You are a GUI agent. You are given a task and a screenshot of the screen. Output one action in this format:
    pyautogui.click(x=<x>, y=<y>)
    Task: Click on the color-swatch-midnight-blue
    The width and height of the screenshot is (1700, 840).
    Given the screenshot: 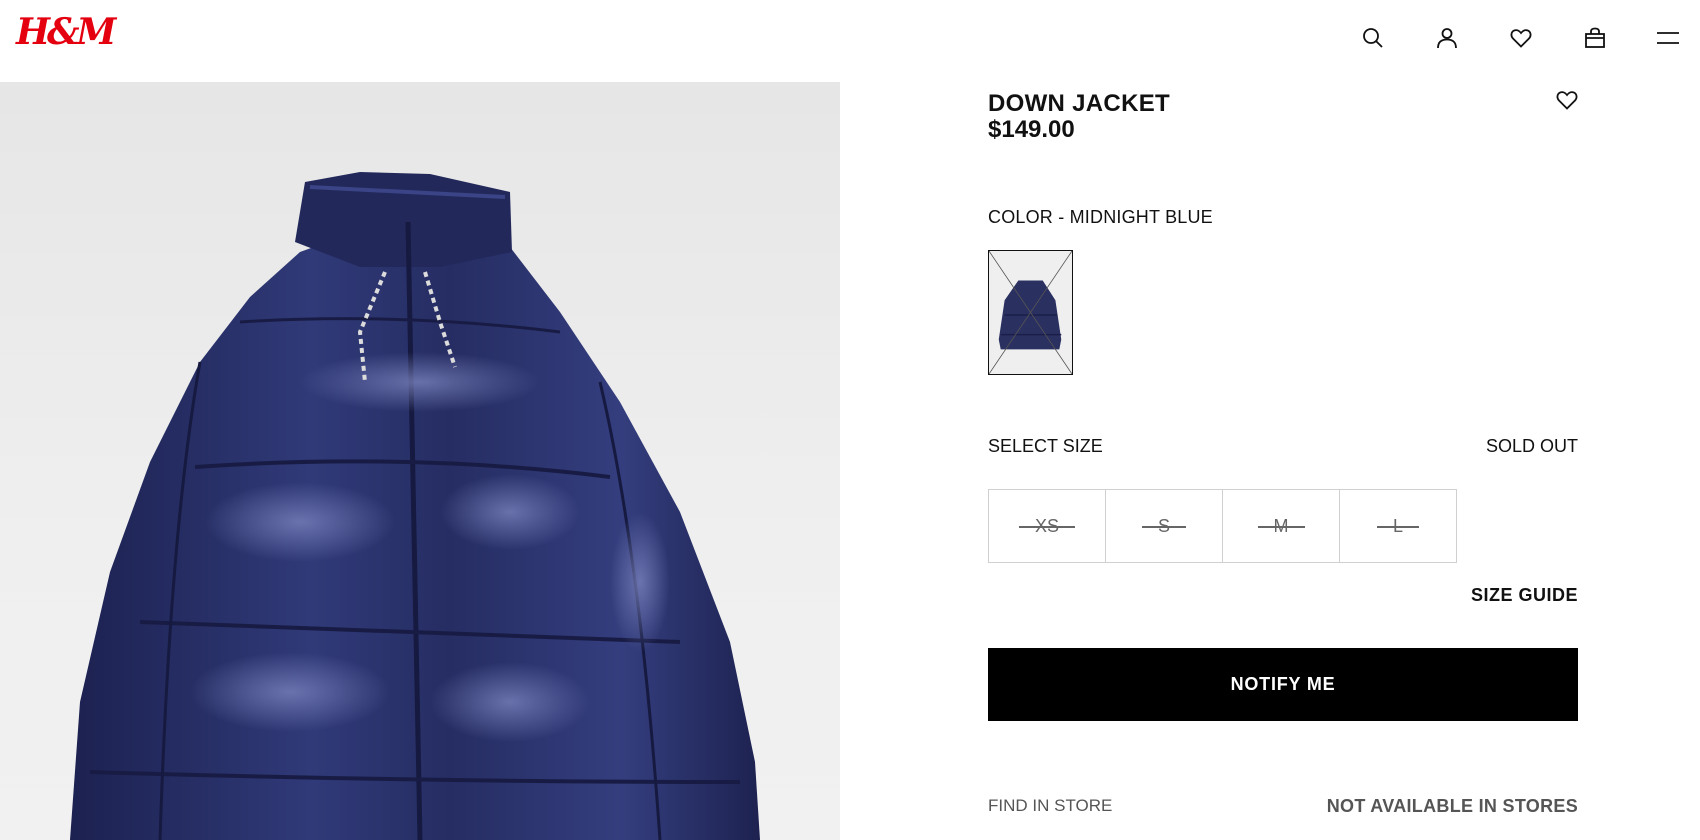 What is the action you would take?
    pyautogui.click(x=1030, y=312)
    